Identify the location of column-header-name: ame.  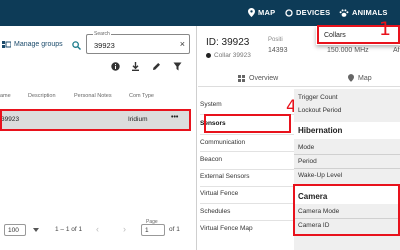
(5, 96).